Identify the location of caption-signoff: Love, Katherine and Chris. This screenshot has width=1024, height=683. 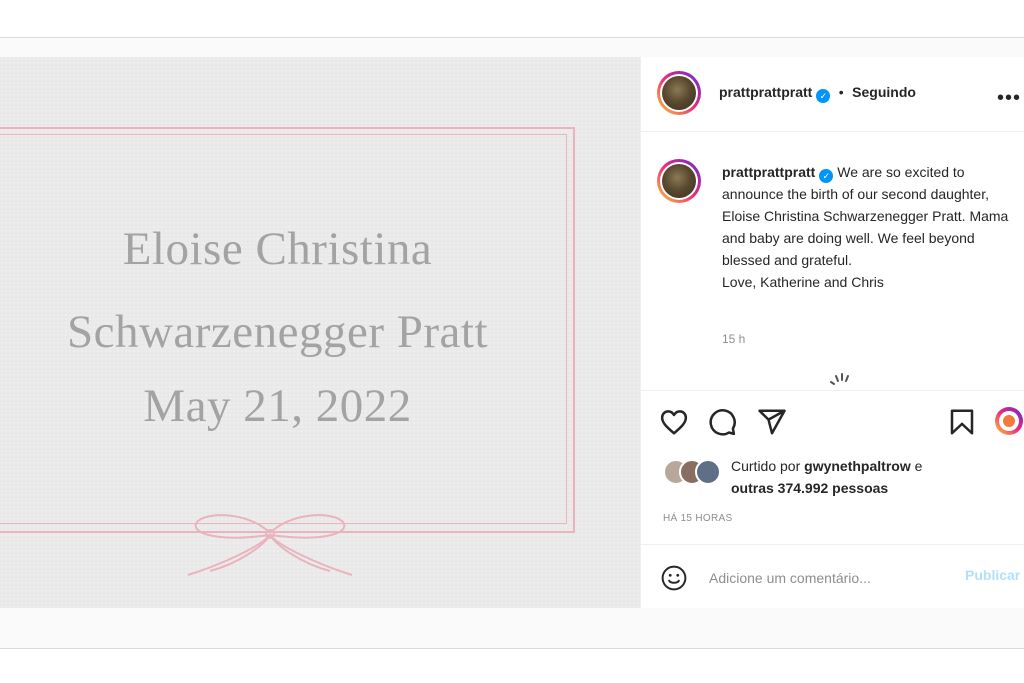
(803, 282).